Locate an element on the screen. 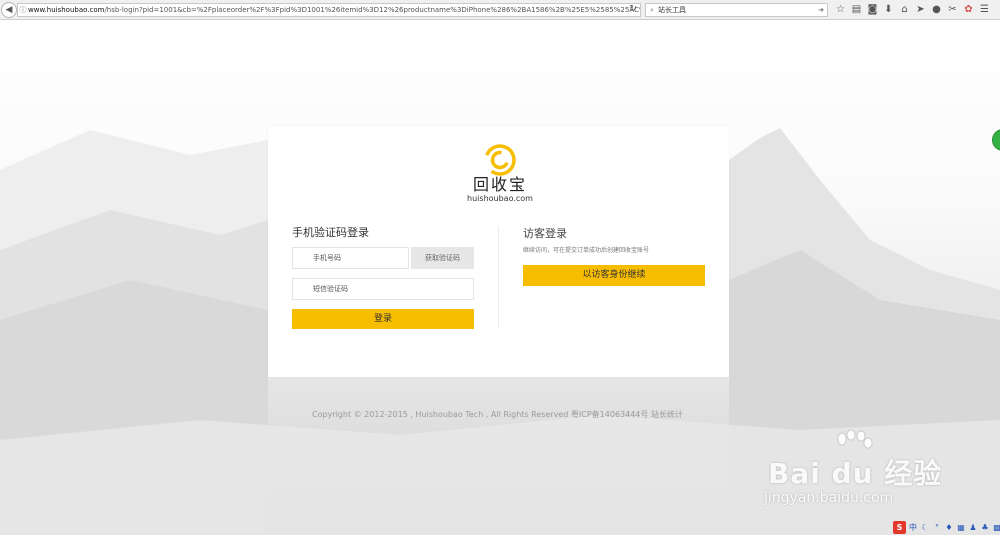 This screenshot has height=535, width=1000. baidu-watermark: Bai du 经验 jingyan.baidu.com is located at coordinates (855, 470).